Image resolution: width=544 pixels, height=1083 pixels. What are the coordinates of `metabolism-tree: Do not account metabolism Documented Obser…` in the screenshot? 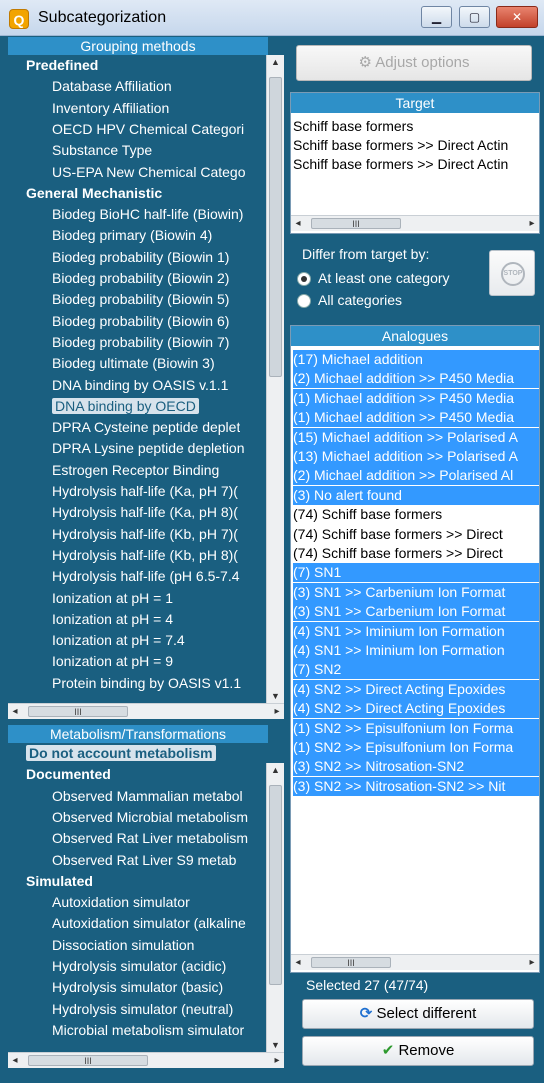 It's located at (136, 897).